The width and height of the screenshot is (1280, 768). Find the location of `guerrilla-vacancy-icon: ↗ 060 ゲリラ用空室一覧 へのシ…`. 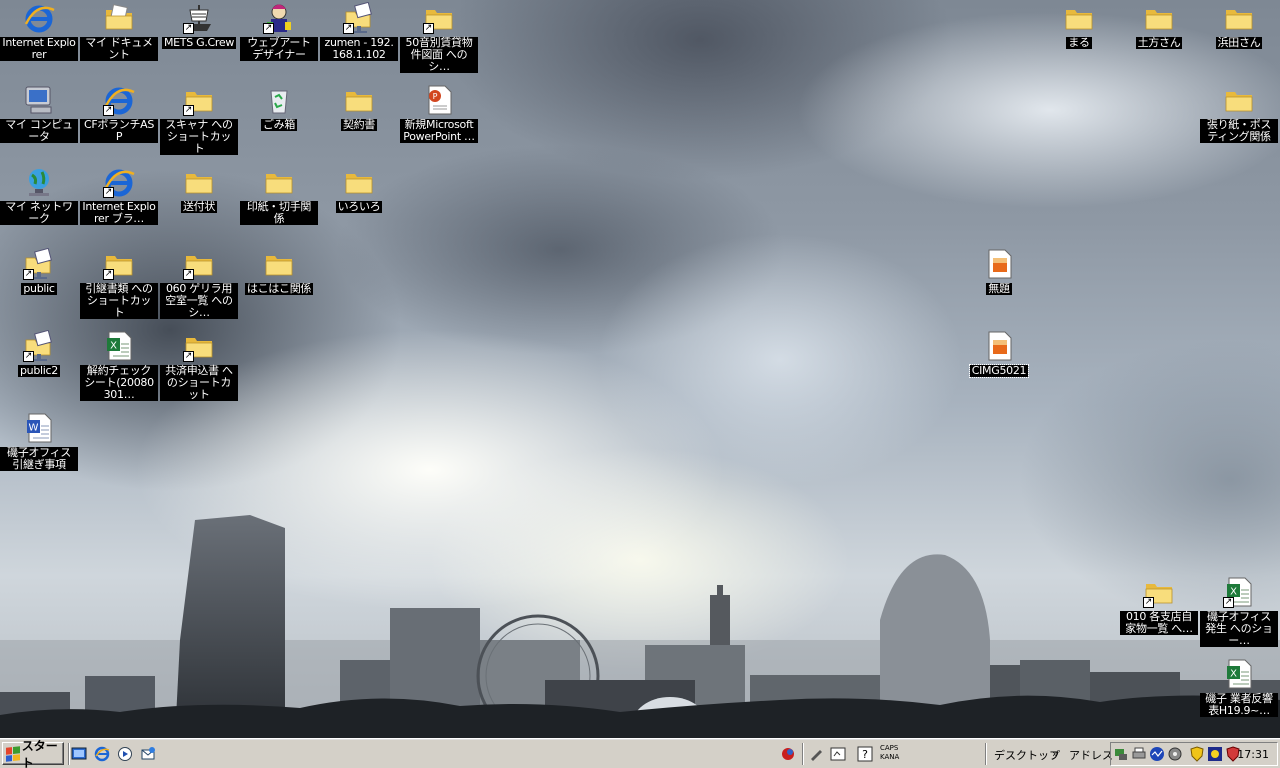

guerrilla-vacancy-icon: ↗ 060 ゲリラ用空室一覧 へのシ… is located at coordinates (199, 283).